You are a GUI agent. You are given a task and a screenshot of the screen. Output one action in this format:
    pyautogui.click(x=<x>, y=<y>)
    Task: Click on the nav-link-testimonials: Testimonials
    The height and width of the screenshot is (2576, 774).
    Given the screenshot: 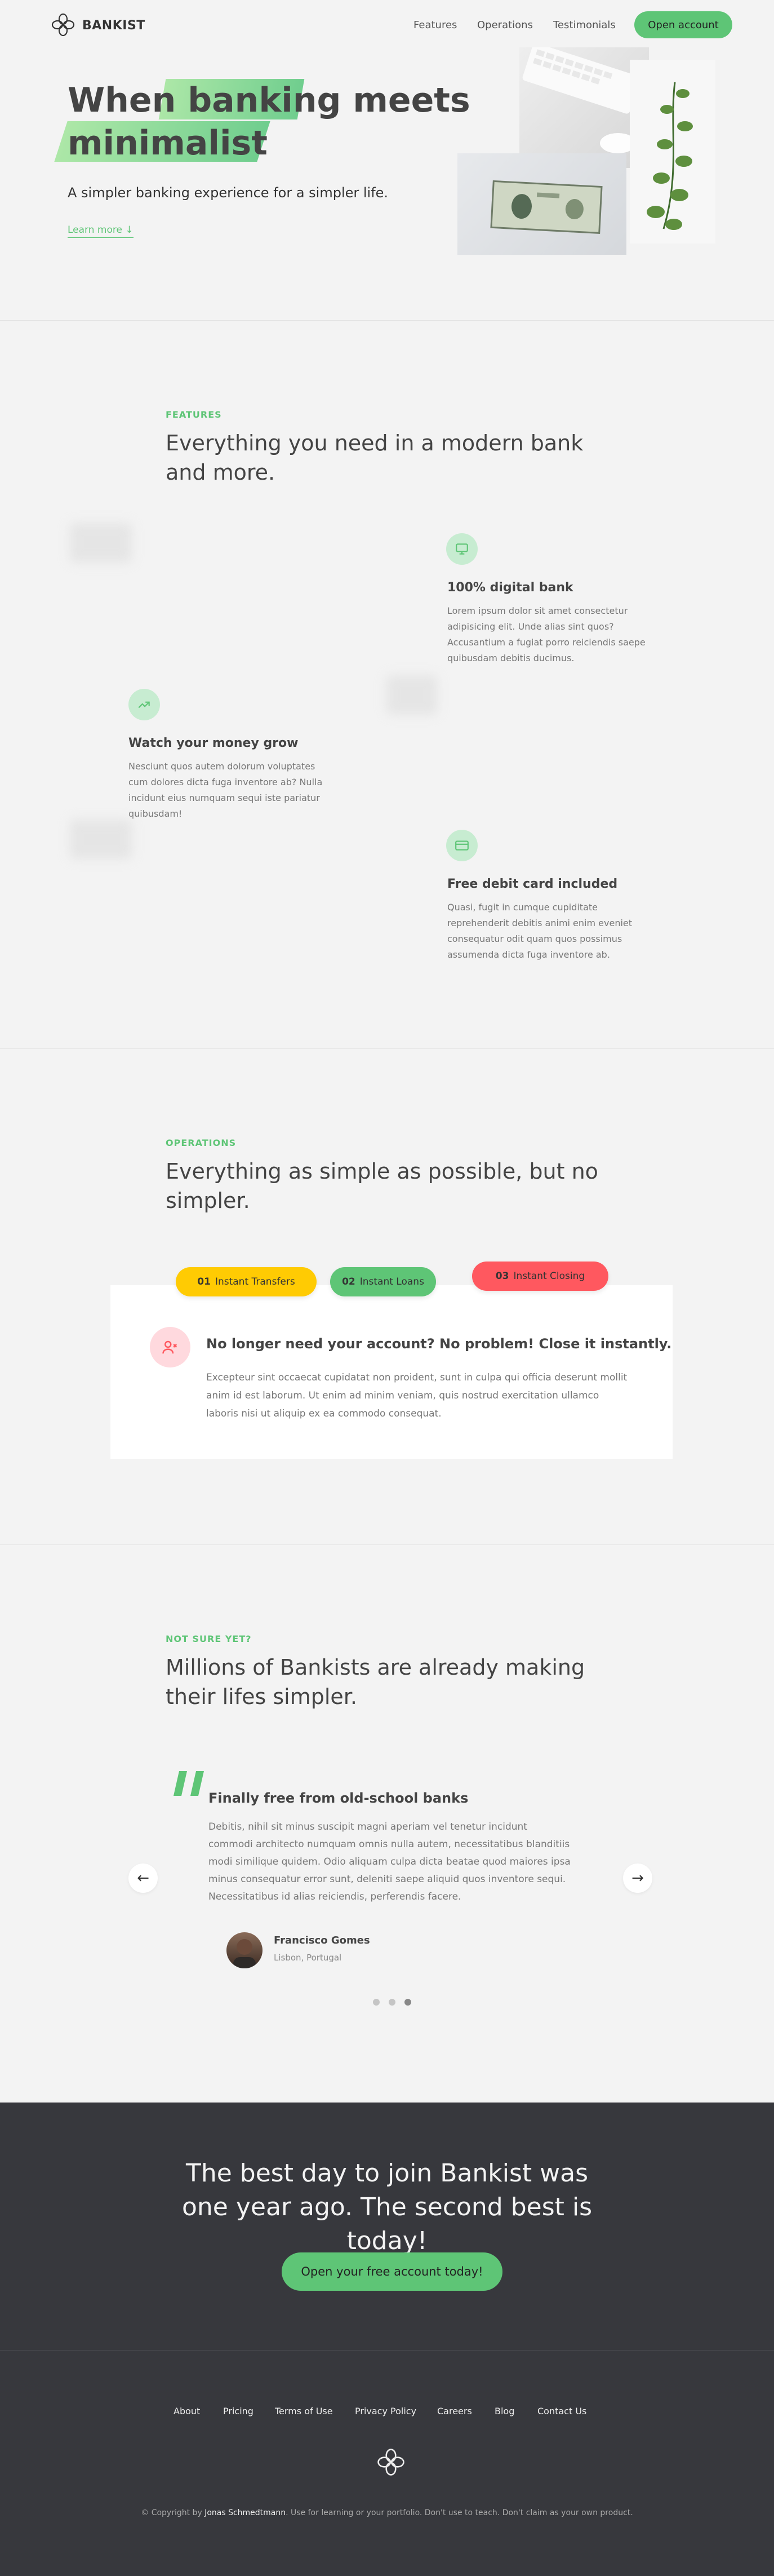 What is the action you would take?
    pyautogui.click(x=584, y=25)
    